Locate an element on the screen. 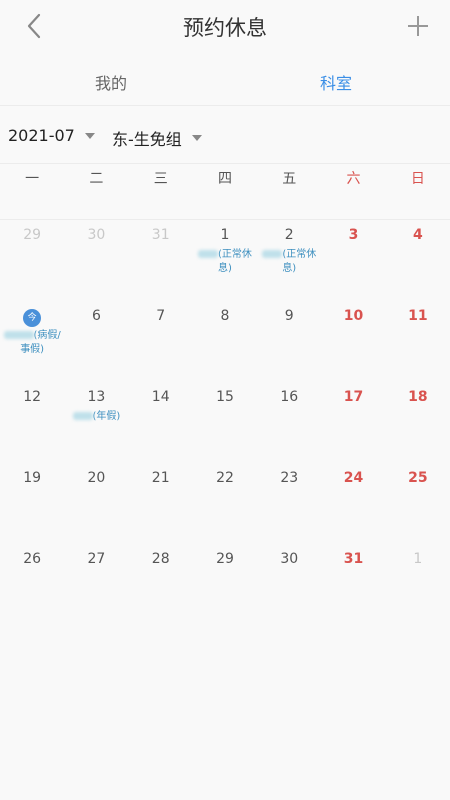  calendar-day: 11 is located at coordinates (418, 341).